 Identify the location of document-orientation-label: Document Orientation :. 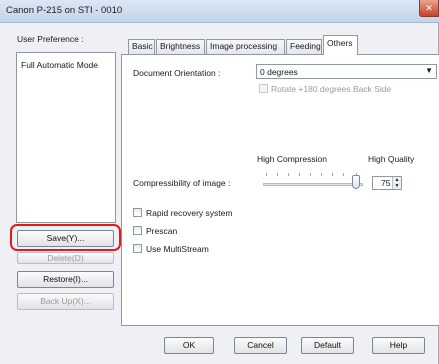
(177, 73).